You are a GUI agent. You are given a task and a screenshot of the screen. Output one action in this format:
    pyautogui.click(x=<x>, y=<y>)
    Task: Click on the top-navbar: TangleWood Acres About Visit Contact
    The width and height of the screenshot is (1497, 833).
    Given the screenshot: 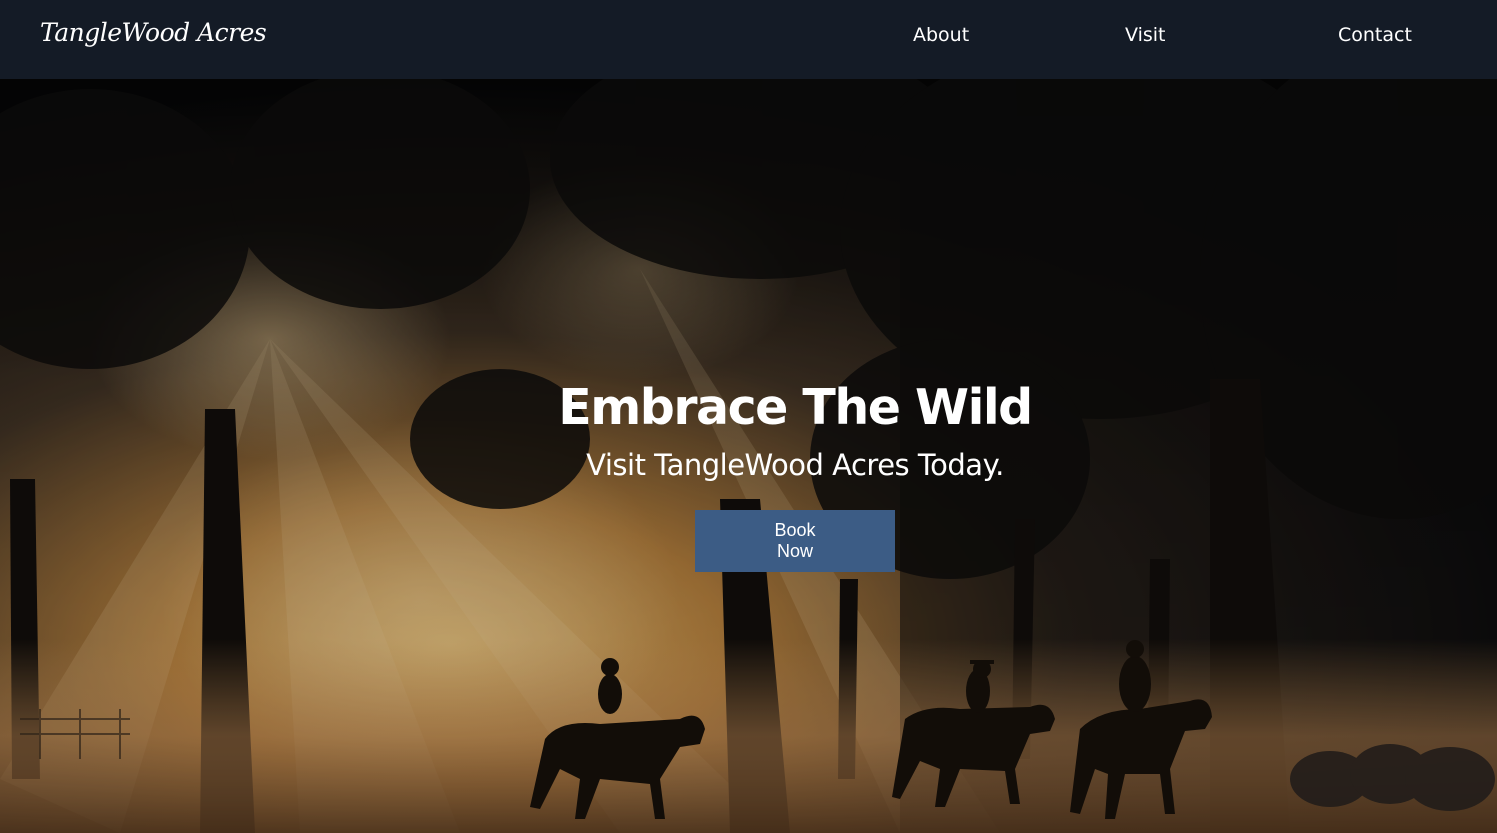 What is the action you would take?
    pyautogui.click(x=748, y=39)
    